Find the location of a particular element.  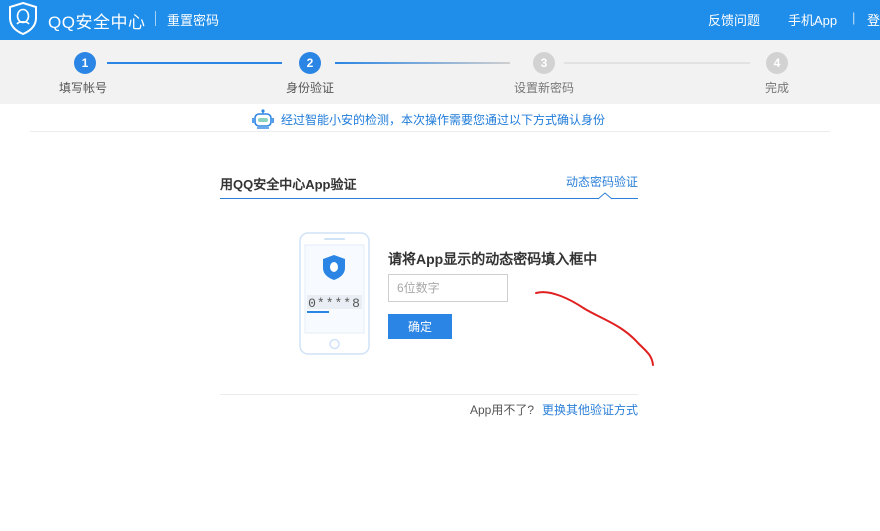

step-1-circle: 1 is located at coordinates (85, 63).